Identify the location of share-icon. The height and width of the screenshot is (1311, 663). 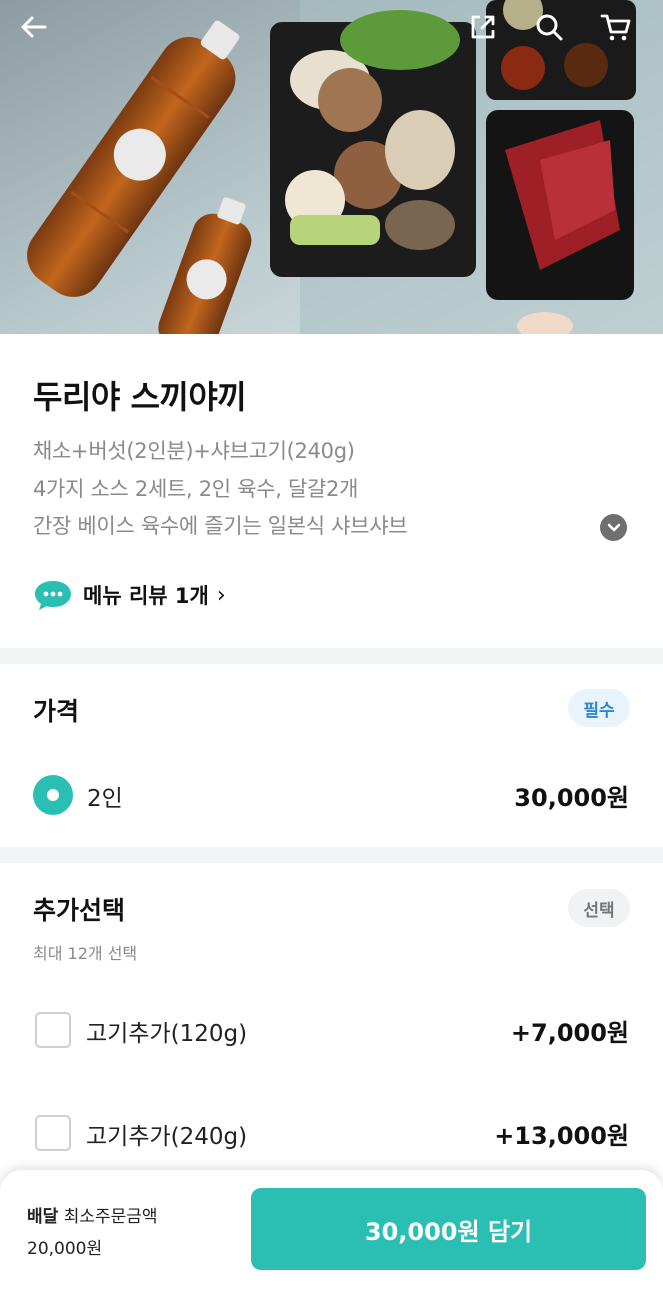
(483, 27).